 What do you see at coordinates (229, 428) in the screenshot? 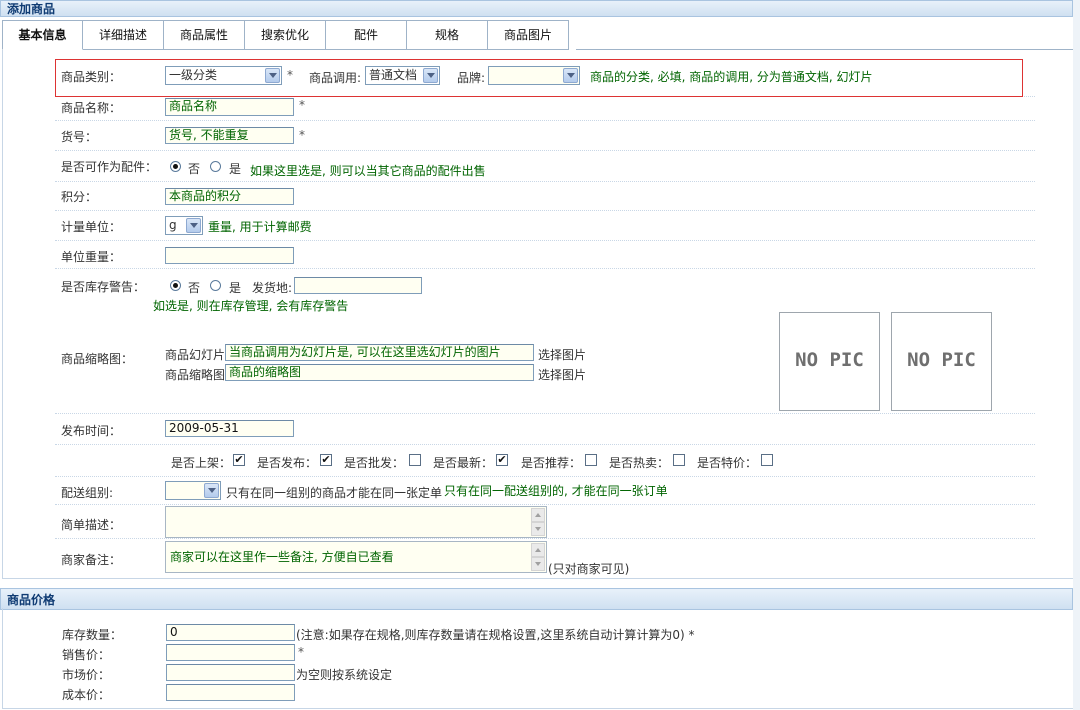
I see `publish-time-input: 2009-05-31` at bounding box center [229, 428].